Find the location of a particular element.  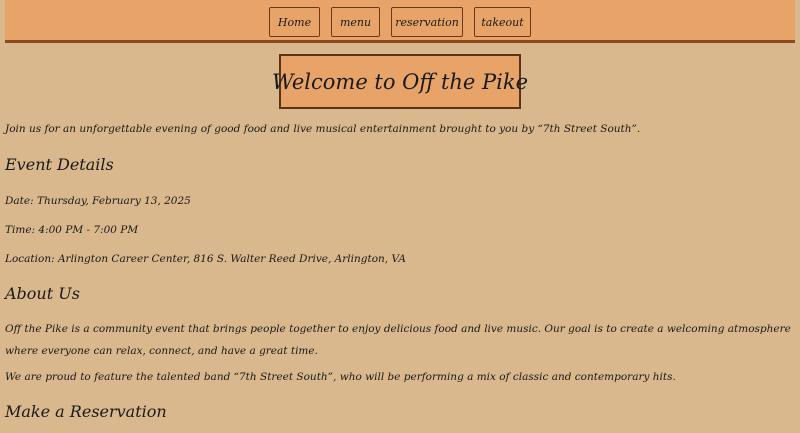

reservation-heading: Make a Reservation is located at coordinates (86, 411).